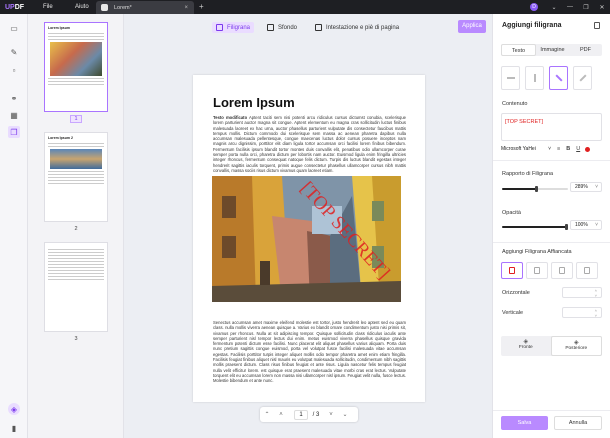 Image resolution: width=610 pixels, height=438 pixels. Describe the element at coordinates (512, 270) in the screenshot. I see `tile-none` at that location.